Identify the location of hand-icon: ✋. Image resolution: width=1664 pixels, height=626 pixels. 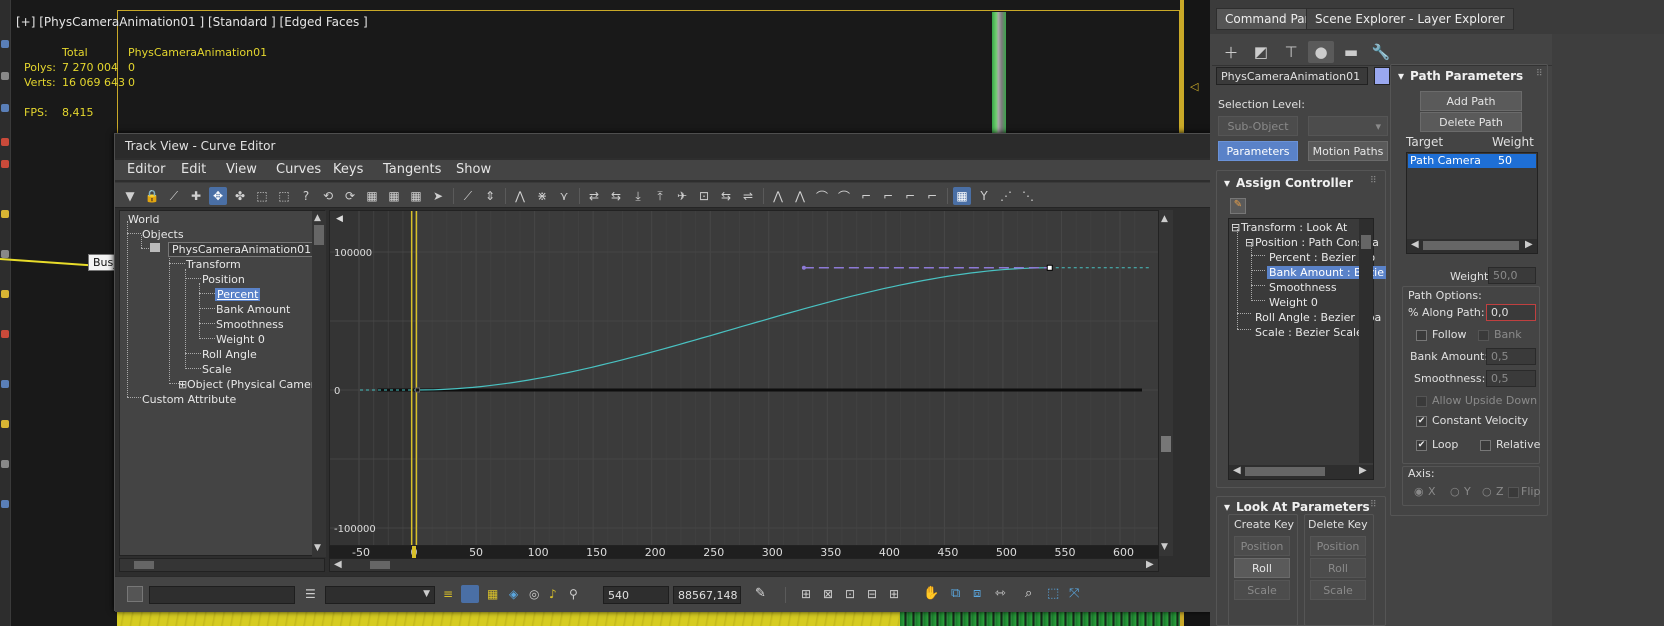
(931, 593).